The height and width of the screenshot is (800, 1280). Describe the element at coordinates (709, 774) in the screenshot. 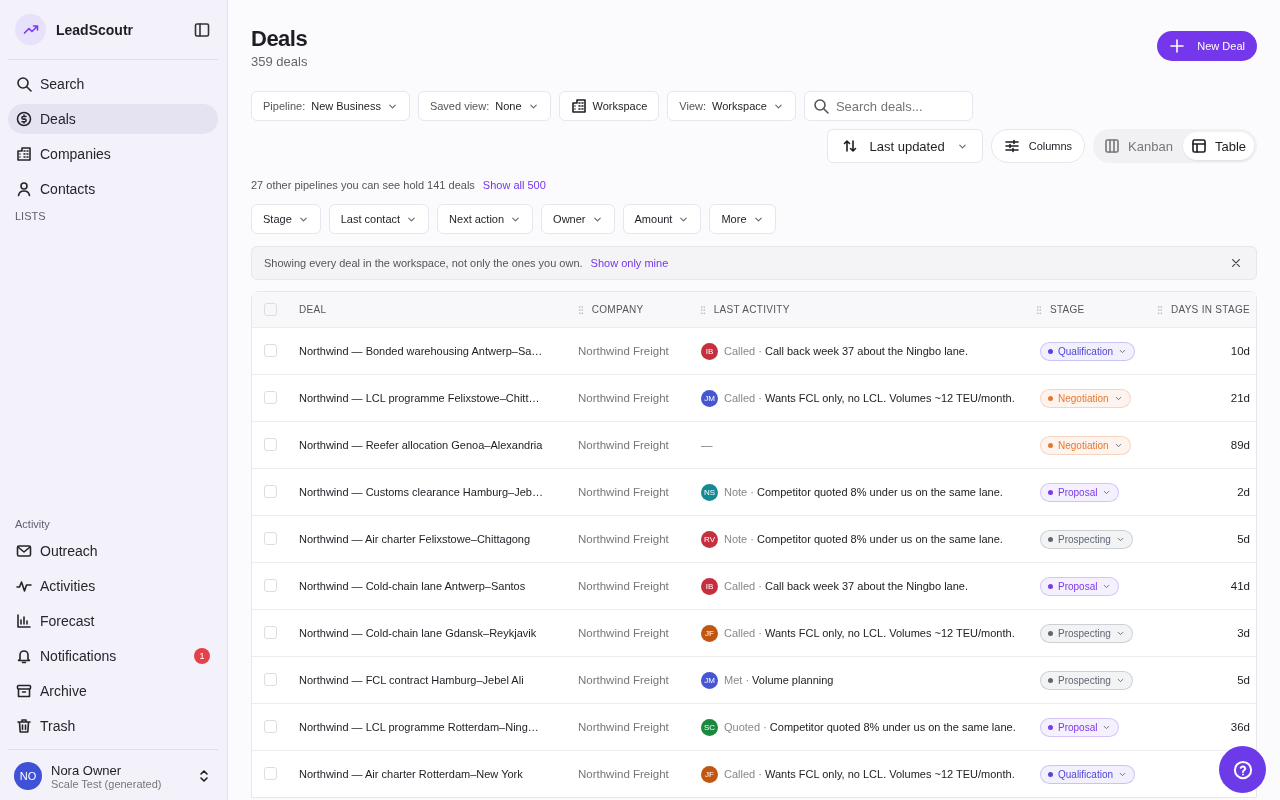

I see `user-avatar: JF` at that location.